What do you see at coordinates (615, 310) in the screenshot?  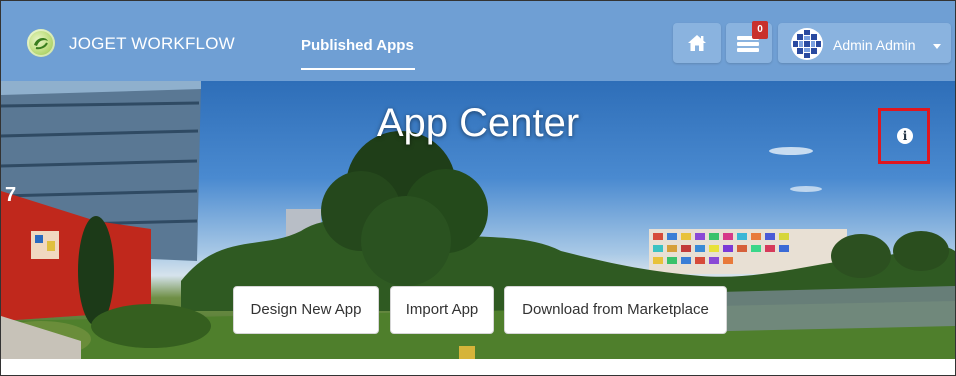 I see `download-marketplace-button: Download from Marketplace` at bounding box center [615, 310].